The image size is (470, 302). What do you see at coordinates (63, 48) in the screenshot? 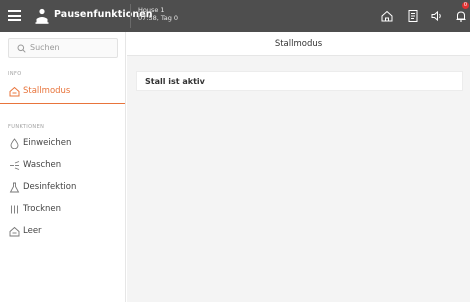
I see `search-input: Suchen` at bounding box center [63, 48].